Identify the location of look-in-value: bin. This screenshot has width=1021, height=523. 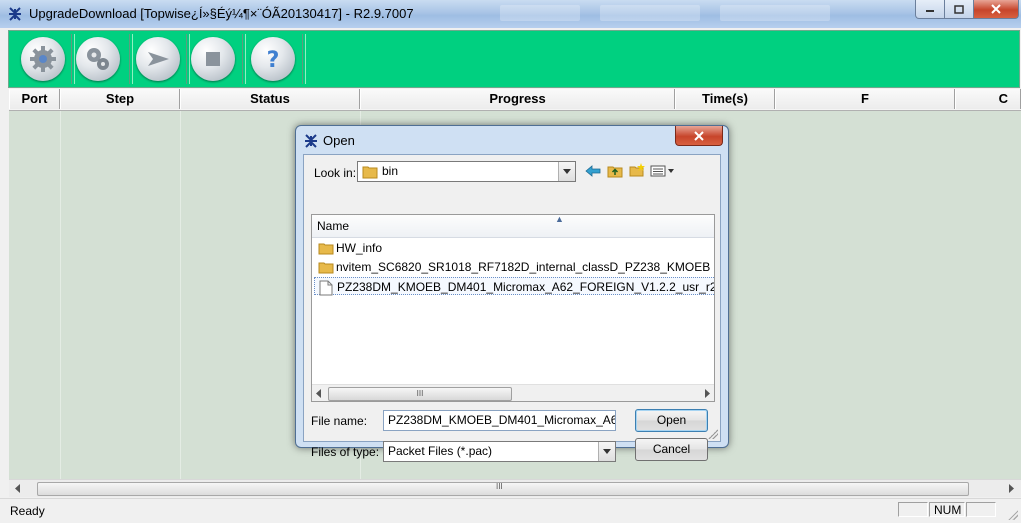
(390, 171).